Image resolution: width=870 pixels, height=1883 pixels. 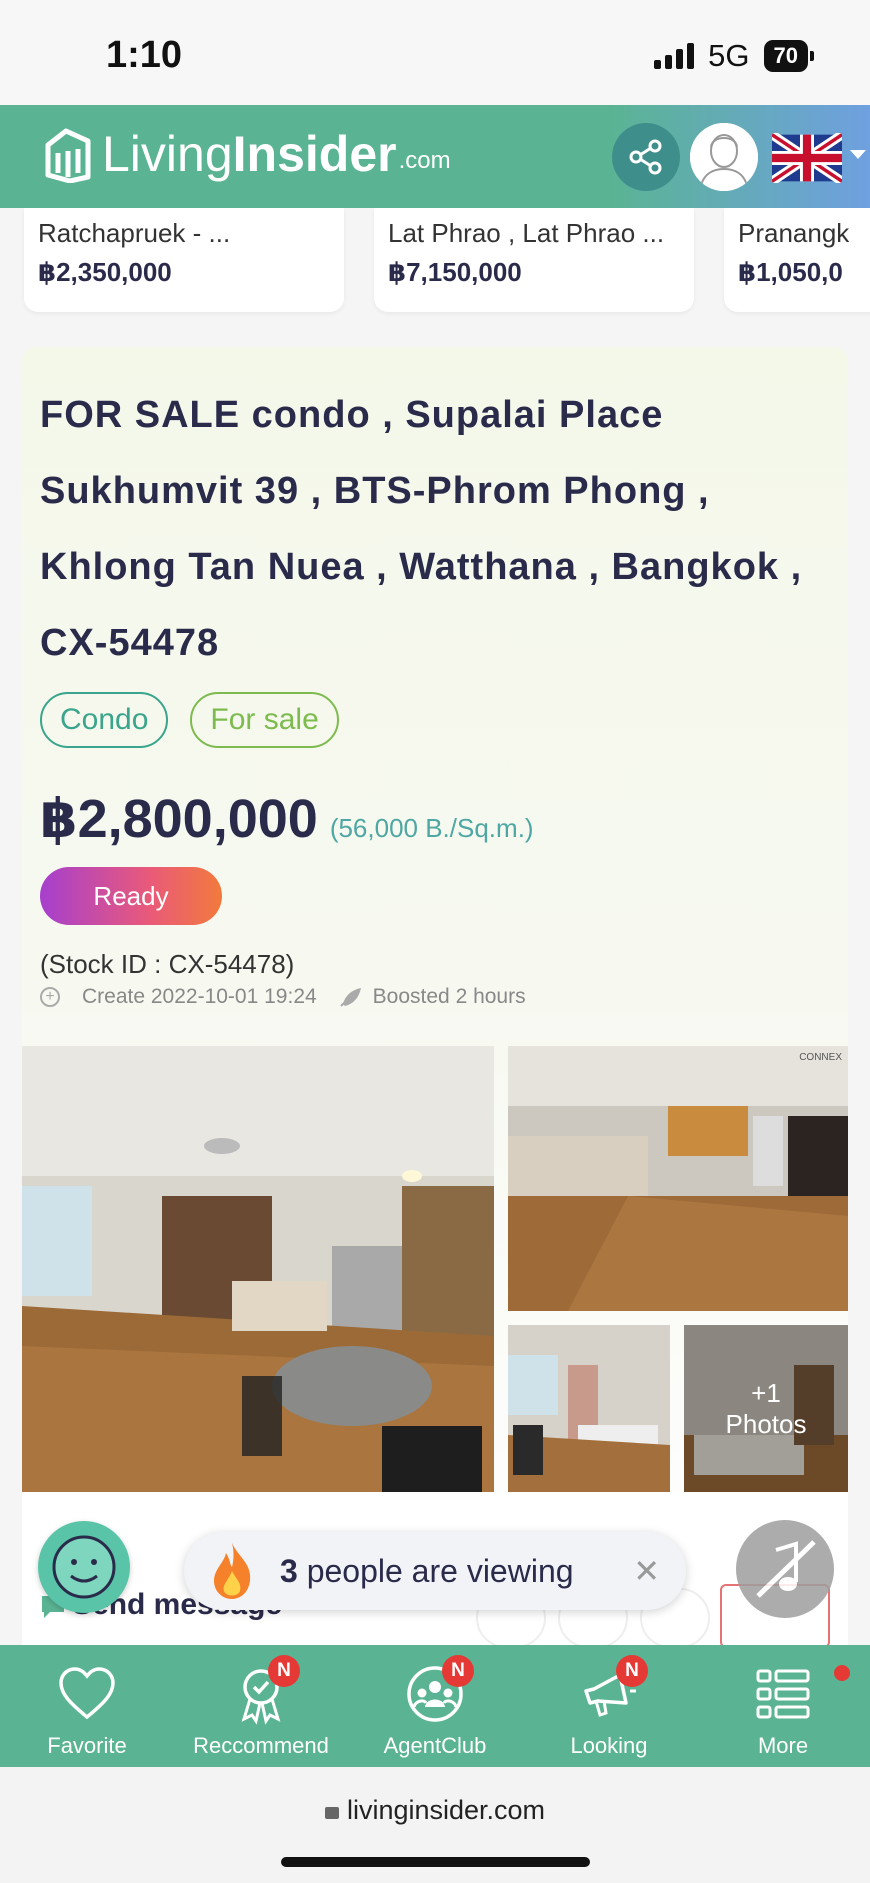 I want to click on battery-icon: 70, so click(x=788, y=56).